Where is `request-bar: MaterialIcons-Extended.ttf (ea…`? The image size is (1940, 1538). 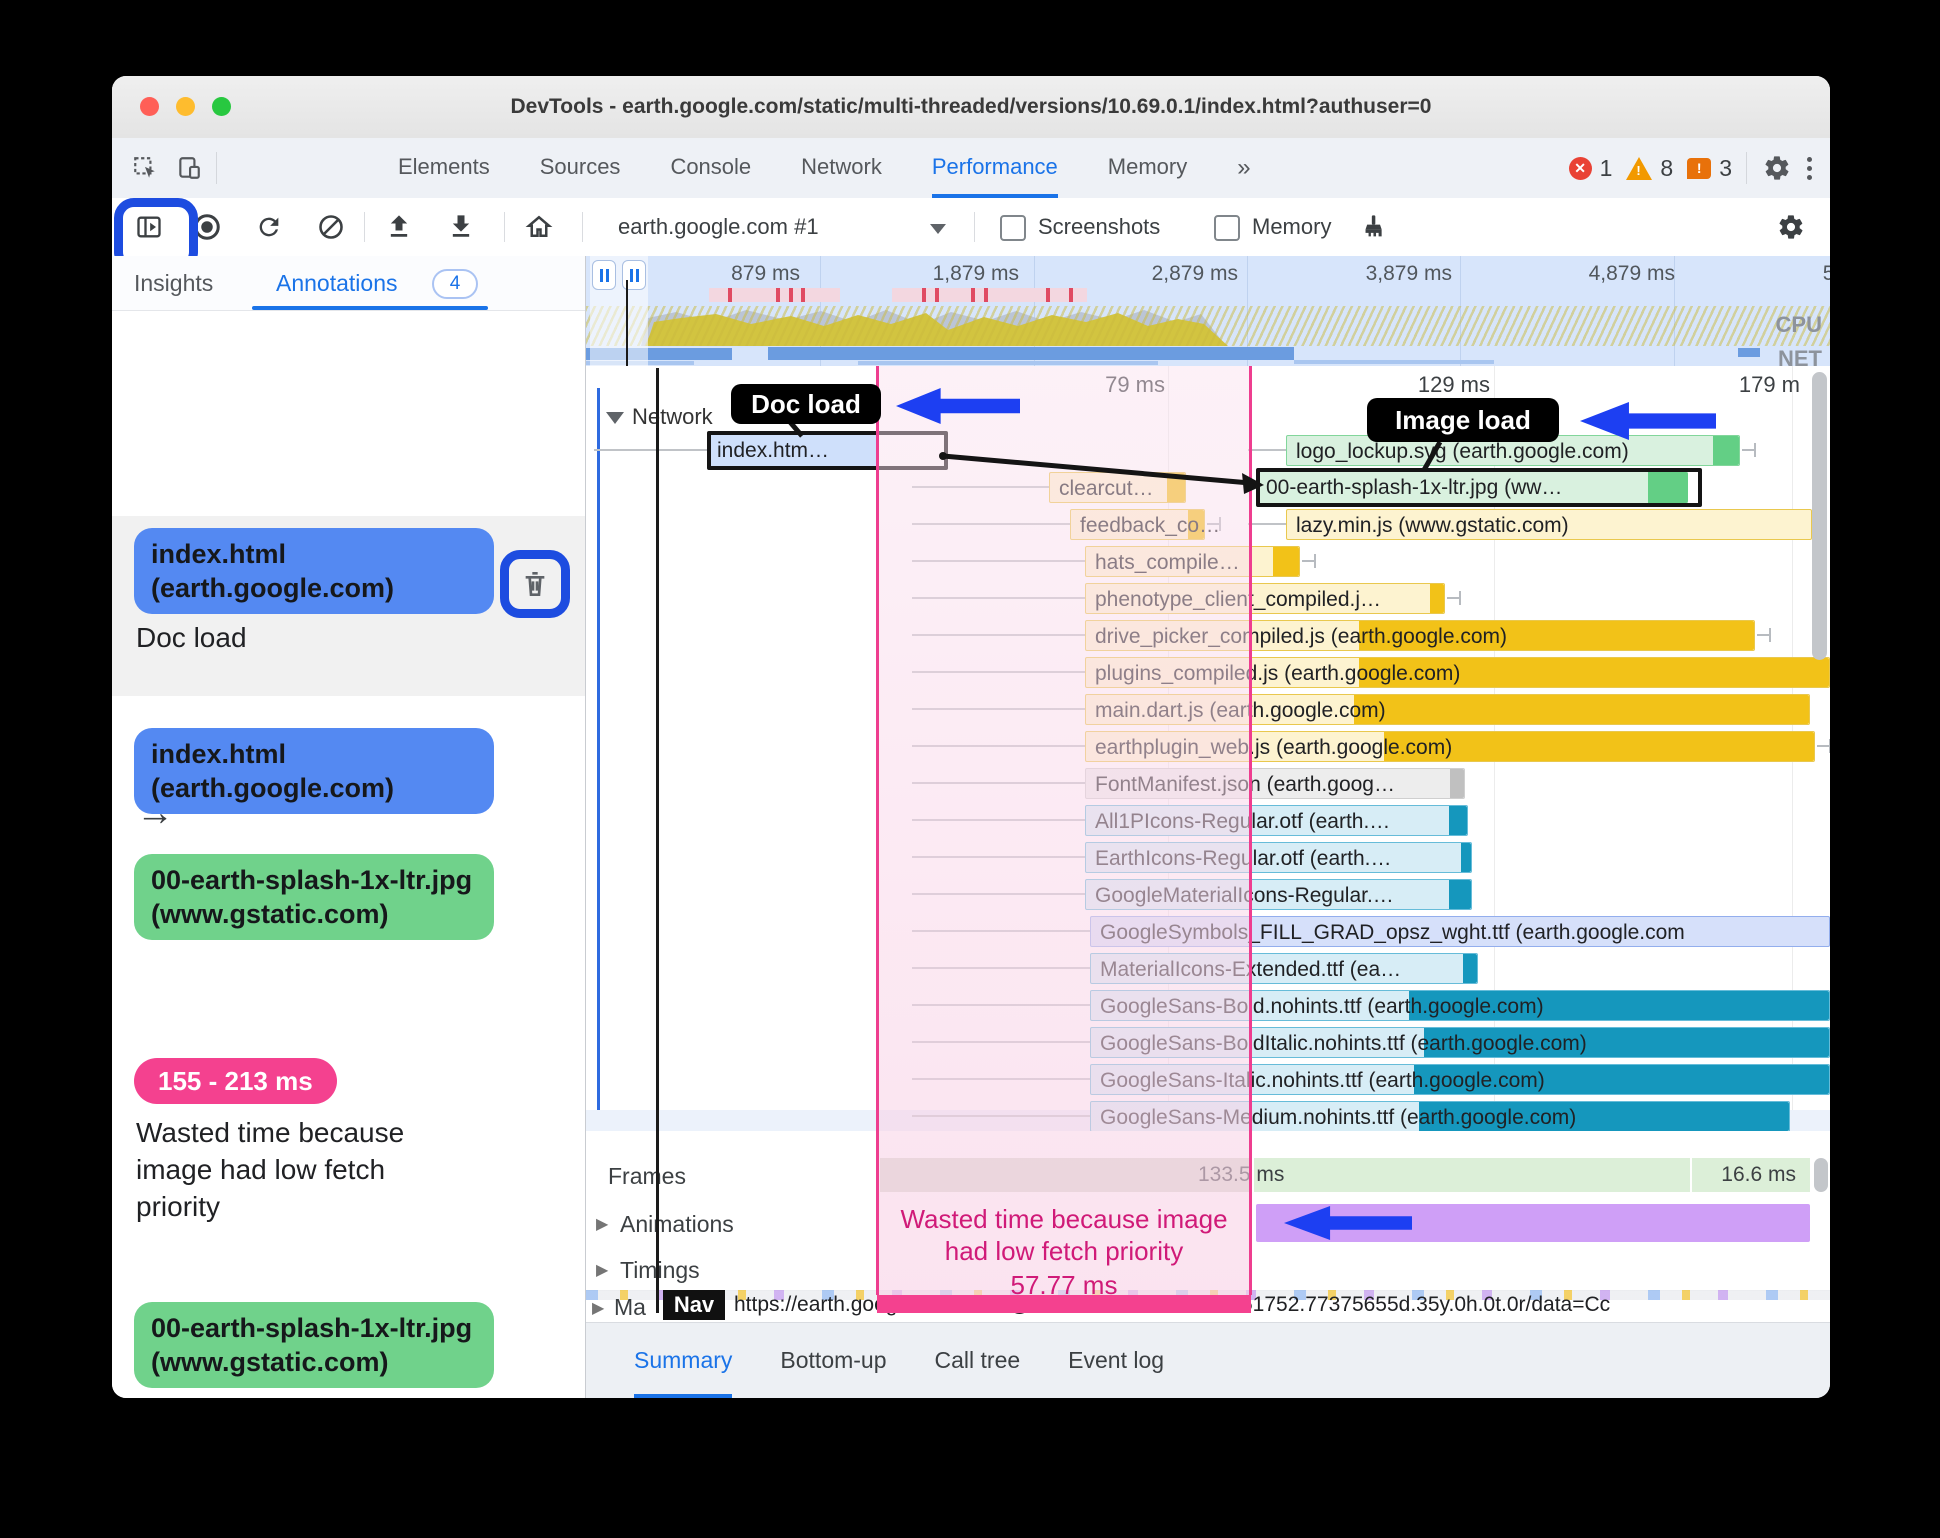 request-bar: MaterialIcons-Extended.ttf (ea… is located at coordinates (1284, 968).